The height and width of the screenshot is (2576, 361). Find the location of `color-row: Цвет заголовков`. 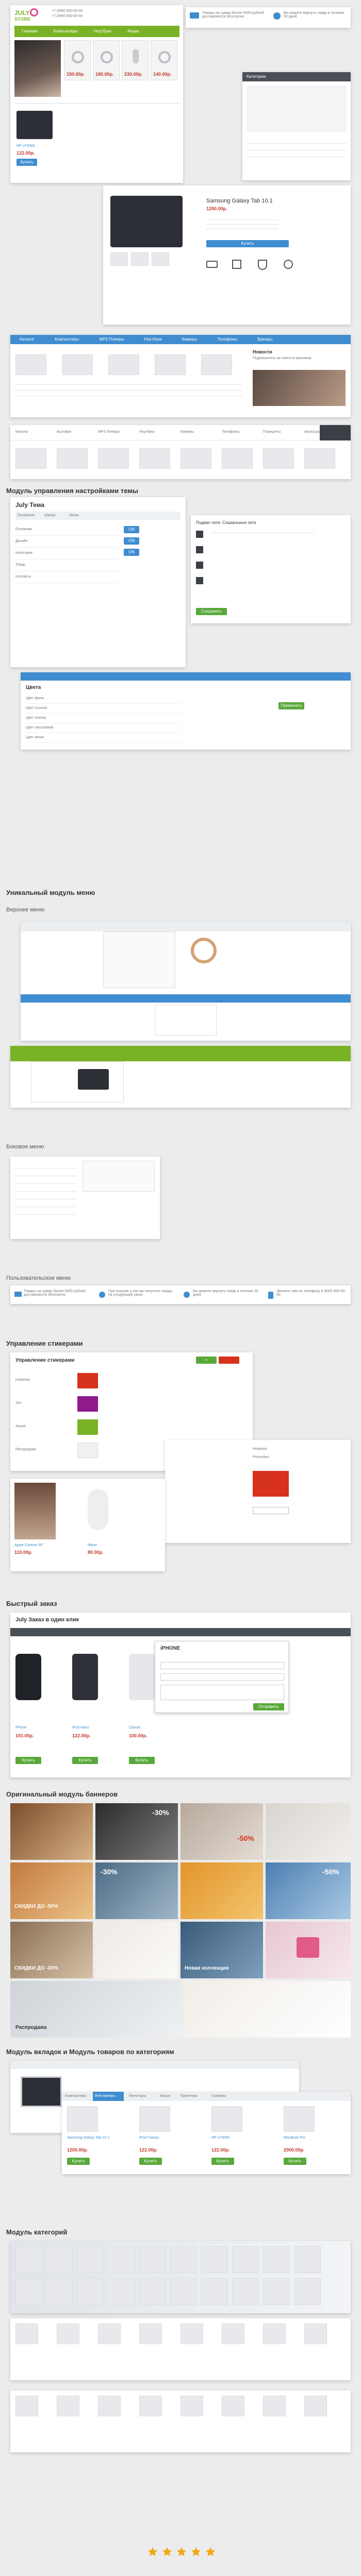

color-row: Цвет заголовков is located at coordinates (103, 728).